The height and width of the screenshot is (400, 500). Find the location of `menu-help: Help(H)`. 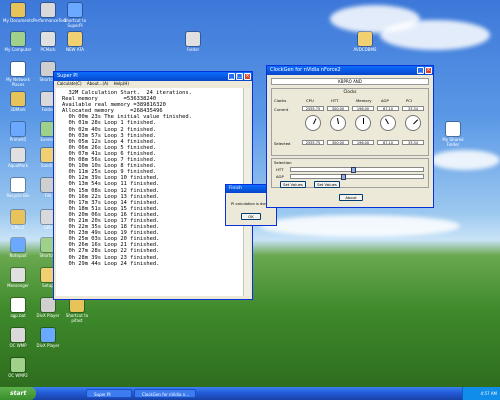

menu-help: Help(H) is located at coordinates (121, 83).